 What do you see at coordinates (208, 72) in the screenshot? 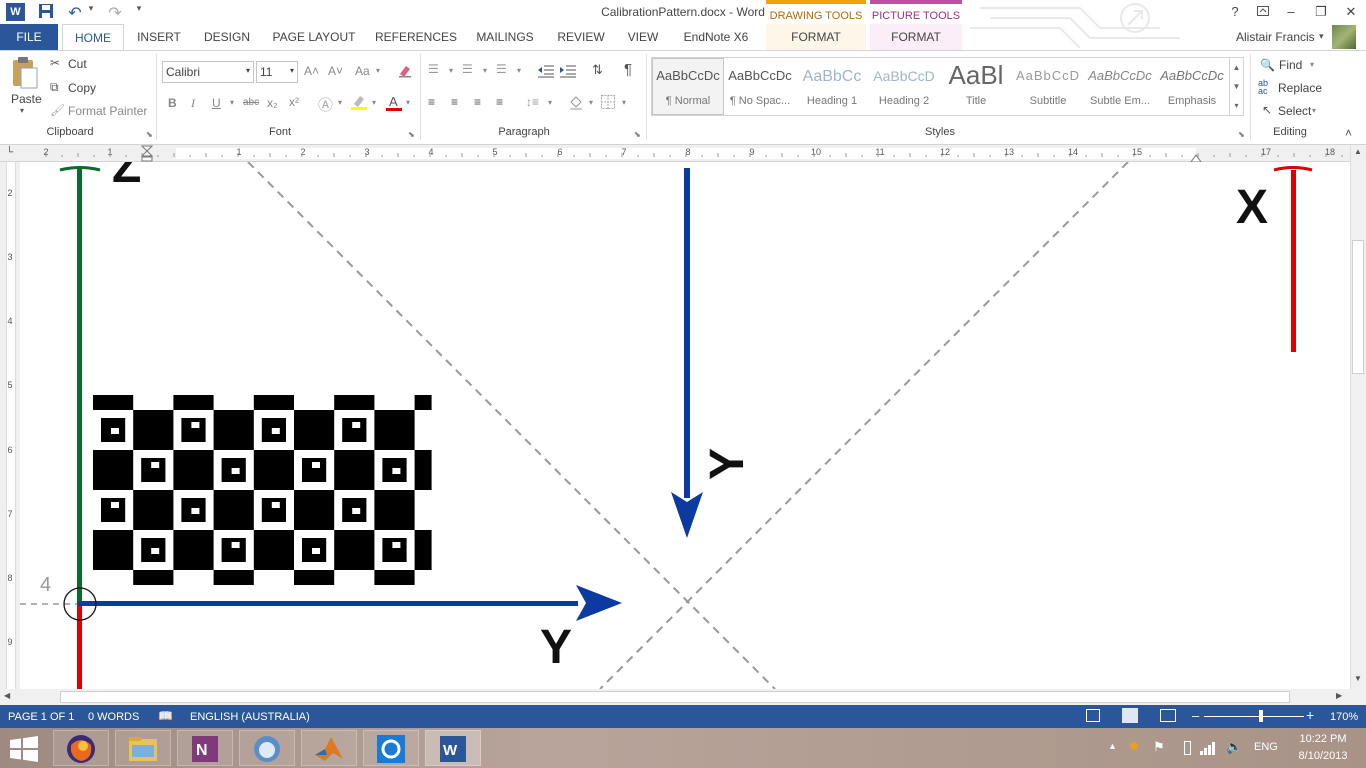
I see `font-name-box: Calibri ▾` at bounding box center [208, 72].